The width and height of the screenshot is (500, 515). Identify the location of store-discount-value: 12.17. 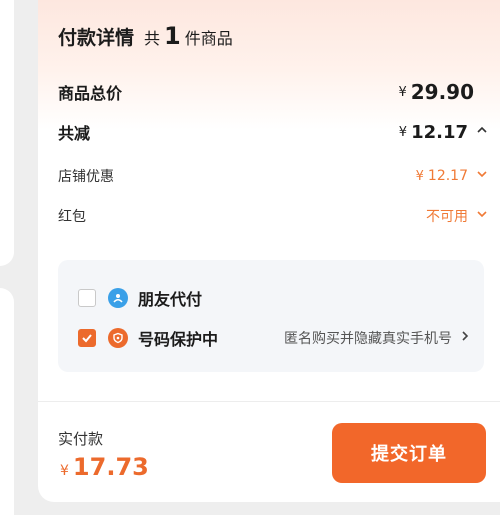
(447, 176).